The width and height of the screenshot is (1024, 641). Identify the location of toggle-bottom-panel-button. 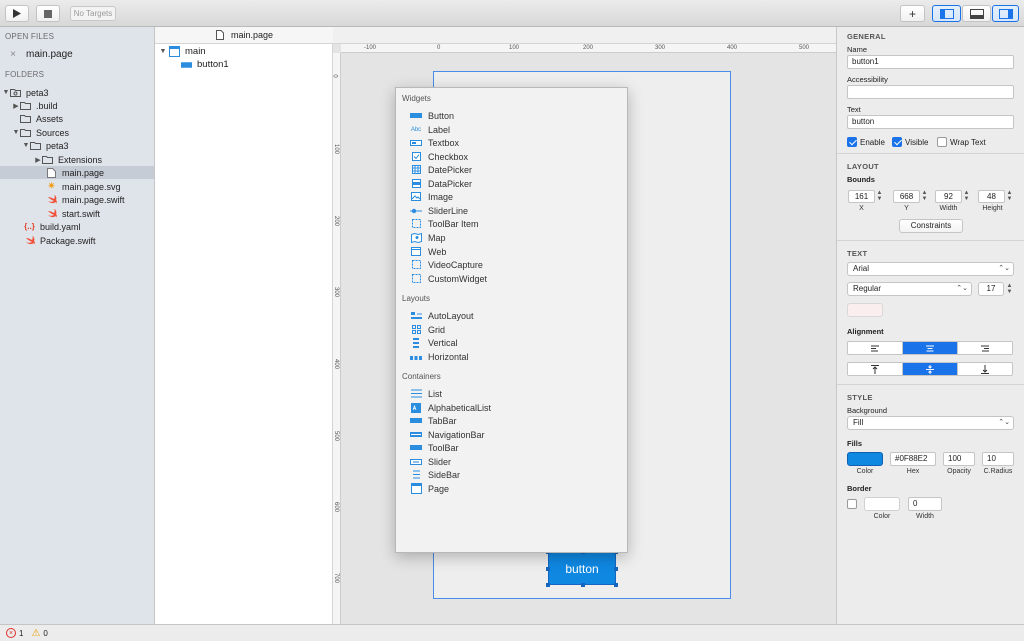
(976, 13).